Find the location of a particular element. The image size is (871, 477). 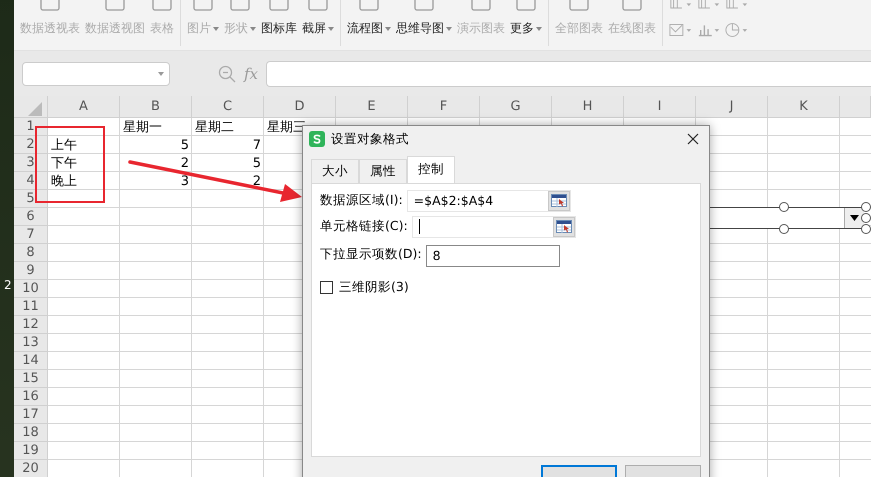

tab: 大小 is located at coordinates (335, 170).